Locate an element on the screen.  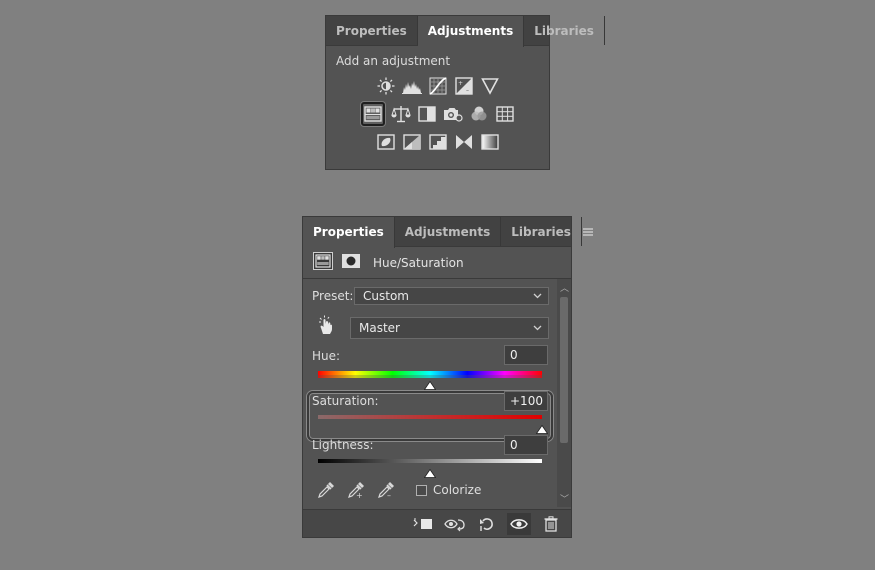
threshold-icon is located at coordinates (438, 142).